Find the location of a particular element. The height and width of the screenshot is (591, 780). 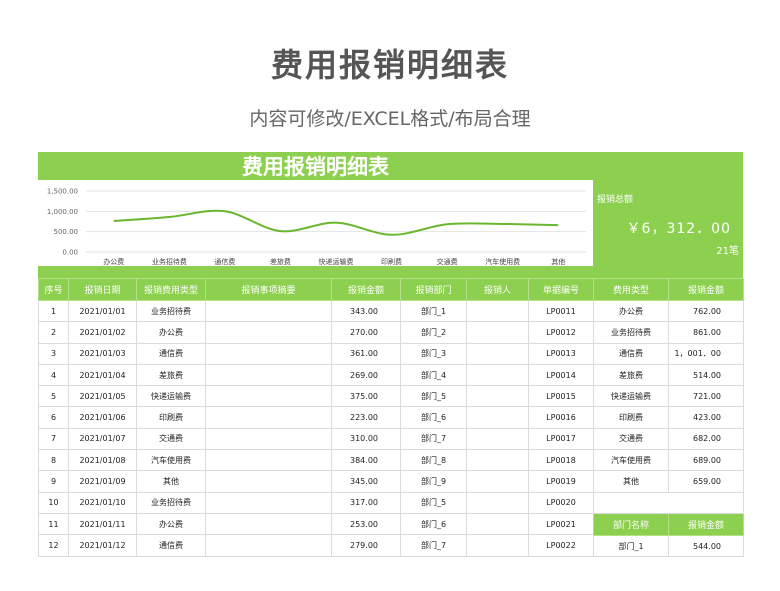

table-cell: 2021/01/06 is located at coordinates (102, 417).